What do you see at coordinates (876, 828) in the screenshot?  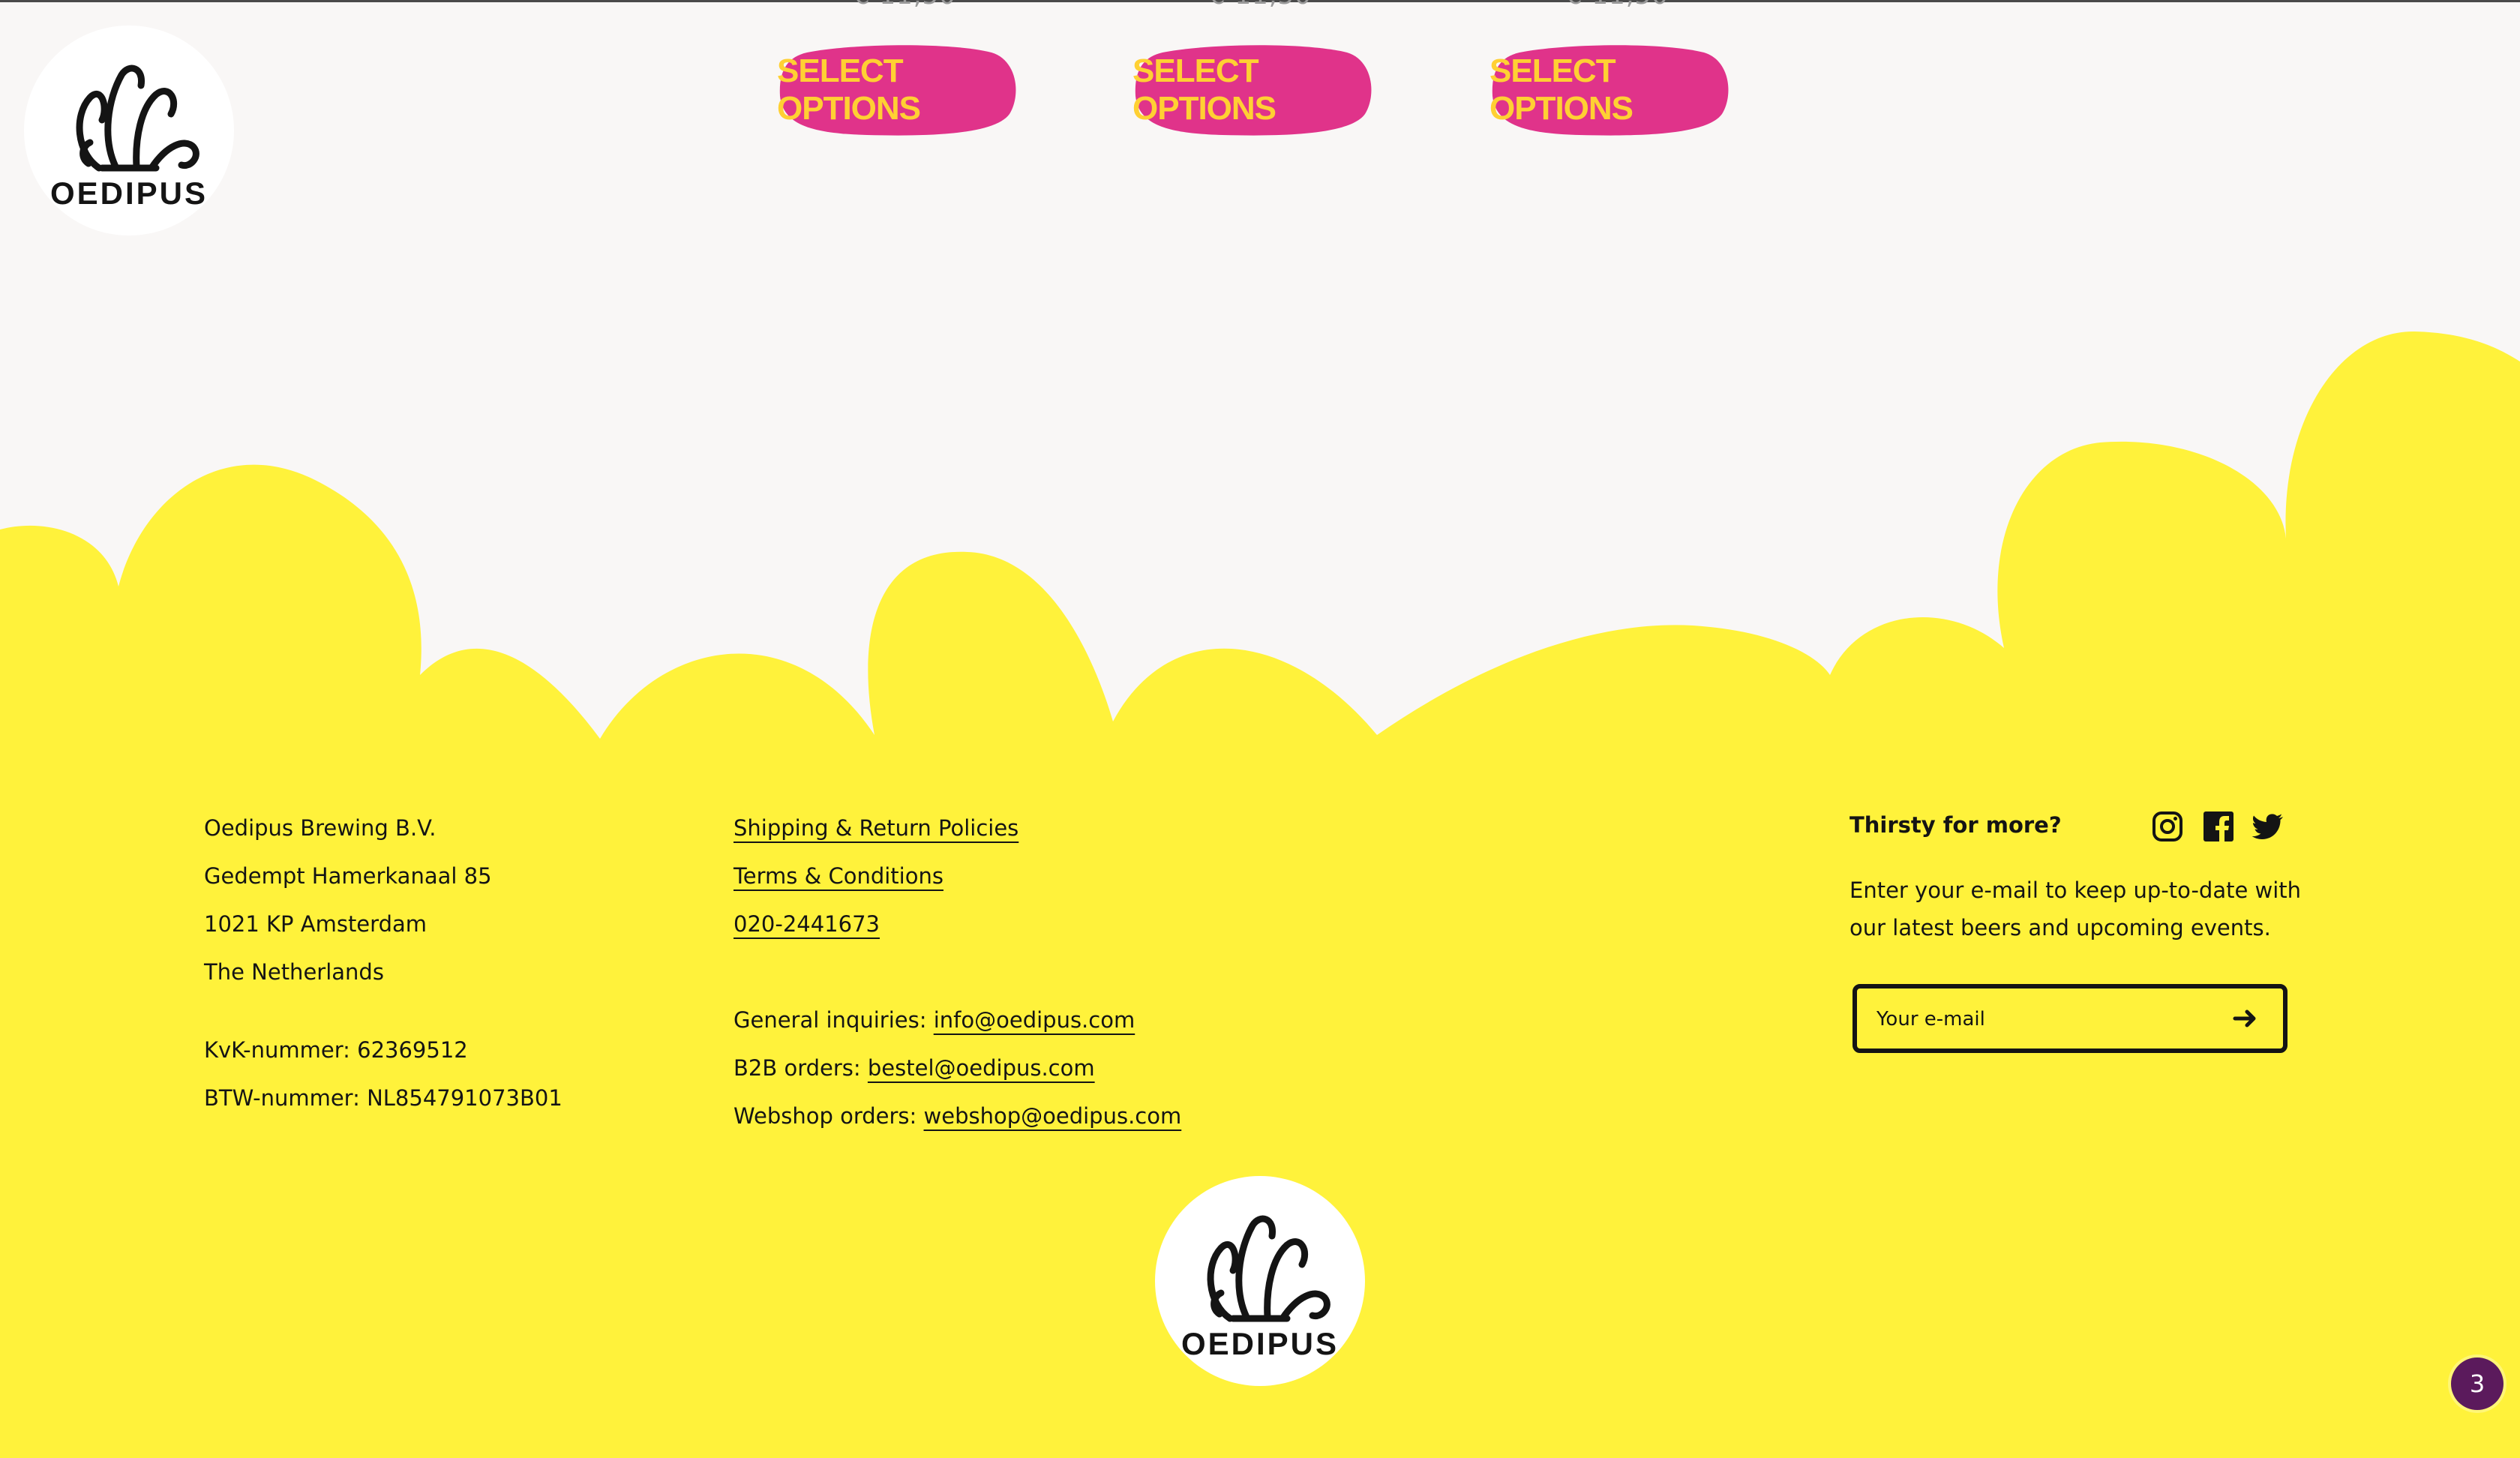 I see `shipping-policy-link: Shipping & Return Policies` at bounding box center [876, 828].